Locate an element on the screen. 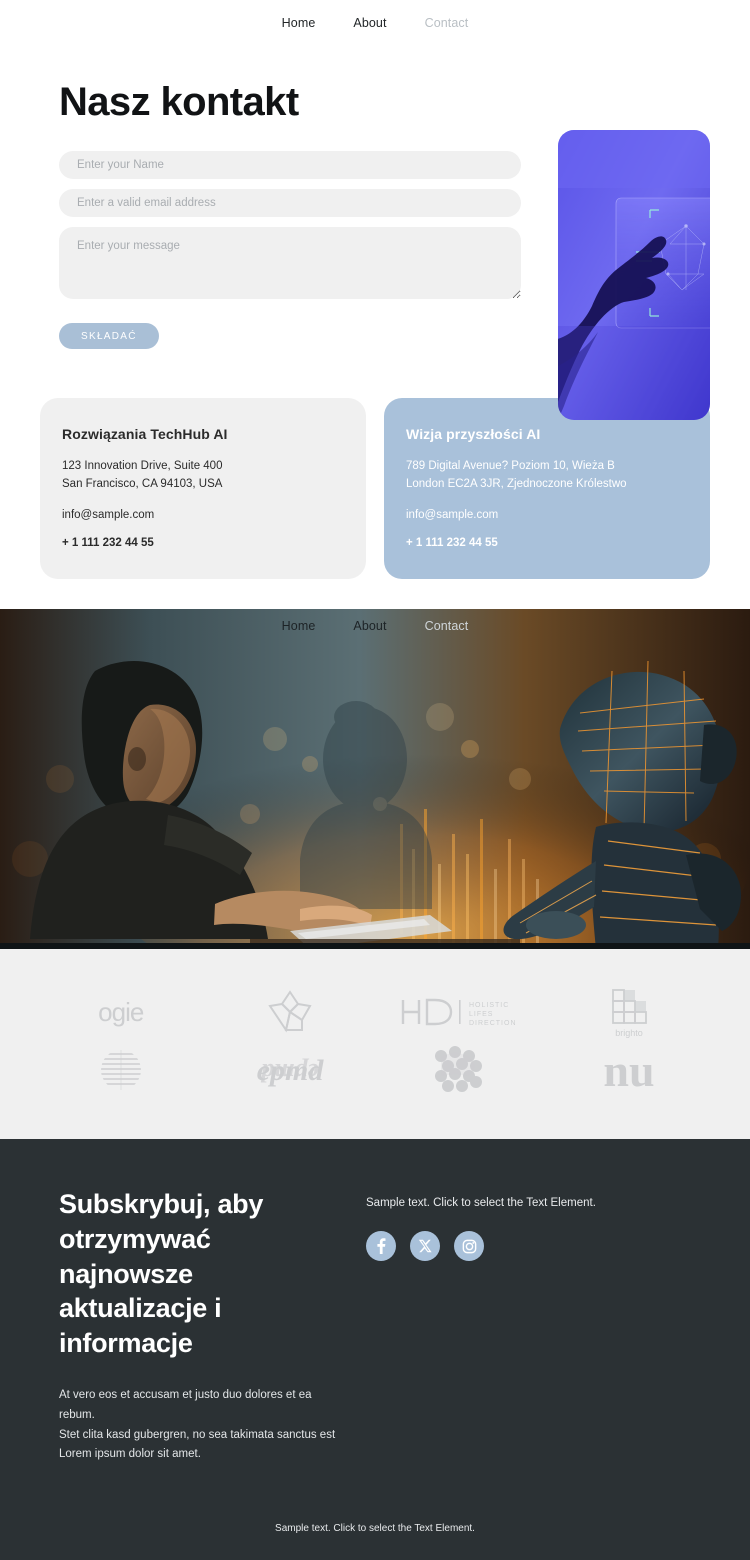 The image size is (750, 1560). social-links is located at coordinates (538, 1246).